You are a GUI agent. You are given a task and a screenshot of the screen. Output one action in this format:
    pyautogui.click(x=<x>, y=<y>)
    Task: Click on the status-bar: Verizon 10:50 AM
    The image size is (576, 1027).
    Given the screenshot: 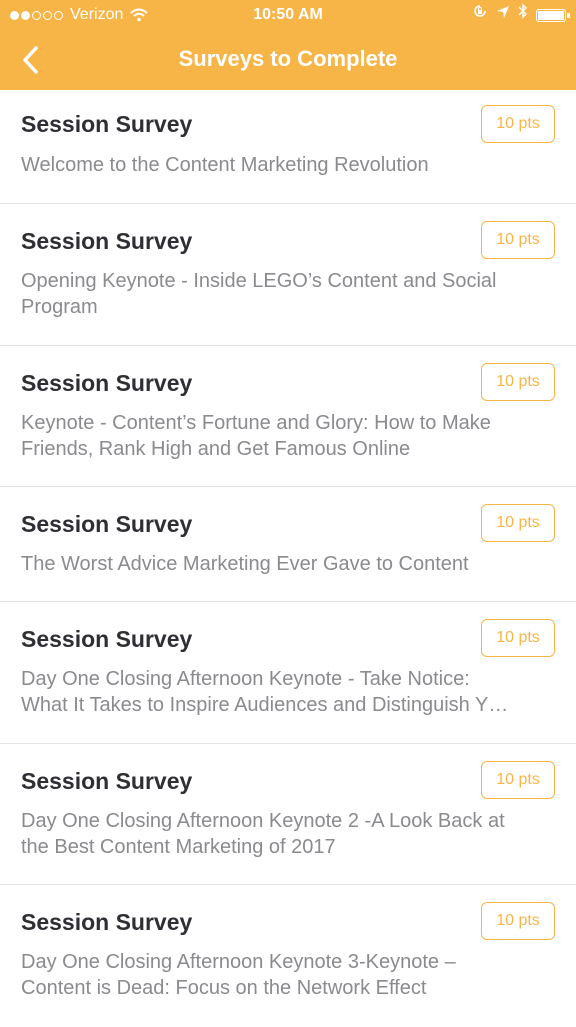 What is the action you would take?
    pyautogui.click(x=288, y=15)
    